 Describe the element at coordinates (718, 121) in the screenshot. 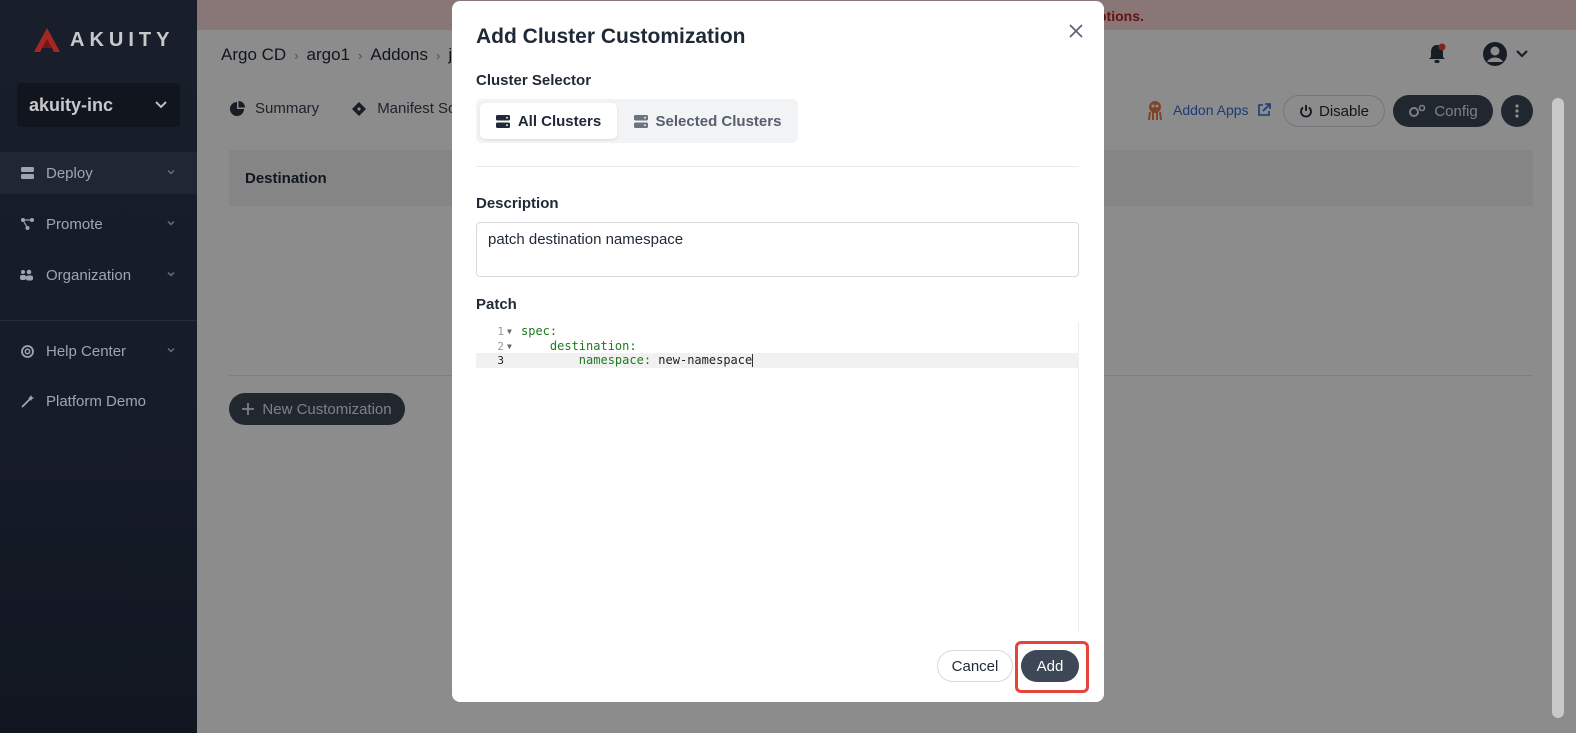

I see `option-label: Selected Clusters` at that location.